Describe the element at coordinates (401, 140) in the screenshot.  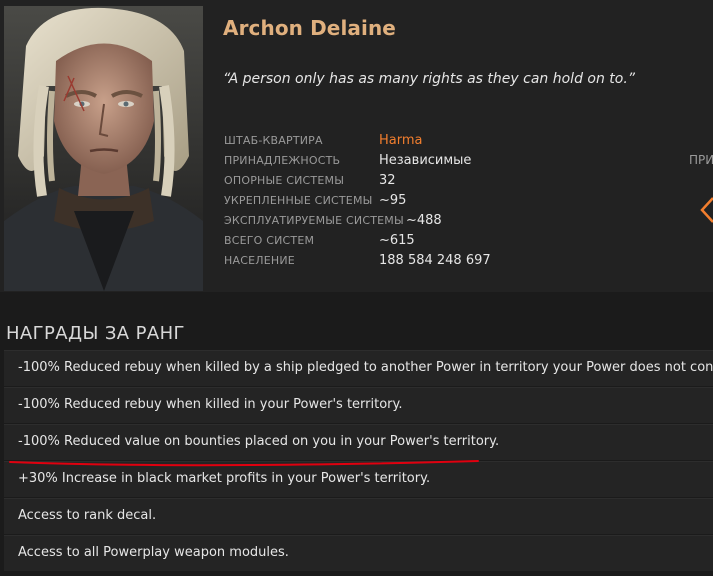
I see `stat-value-headquarters: Harma` at that location.